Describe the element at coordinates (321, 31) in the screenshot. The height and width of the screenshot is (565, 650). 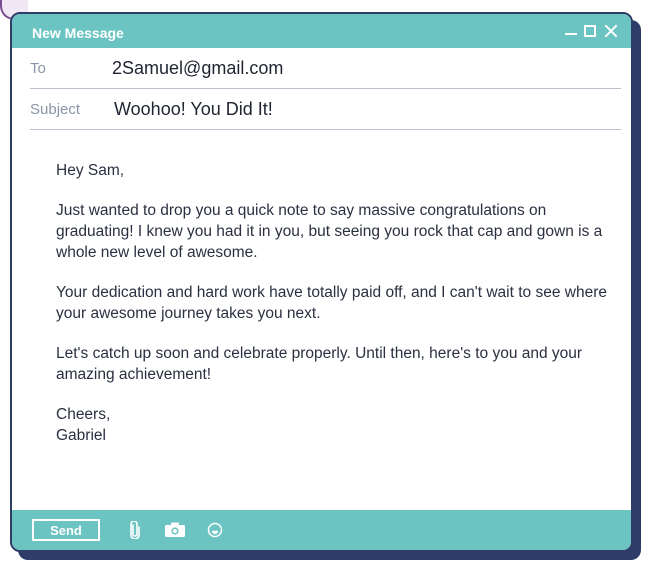
I see `title-bar: New Message` at that location.